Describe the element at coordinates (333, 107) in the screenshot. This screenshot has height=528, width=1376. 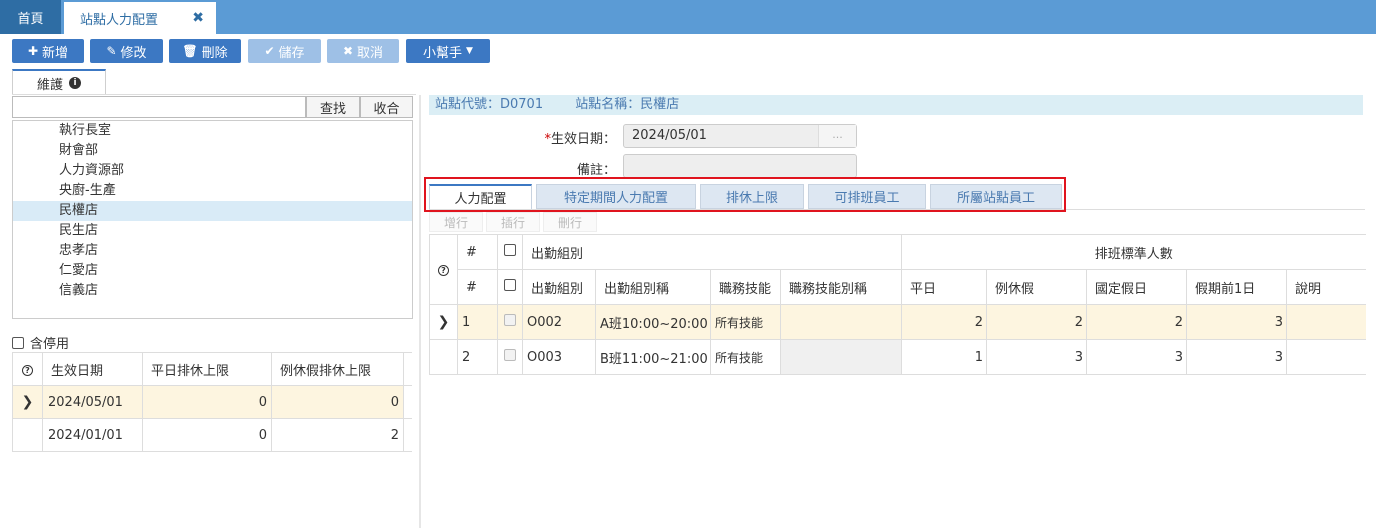
I see `find-button: 查找` at that location.